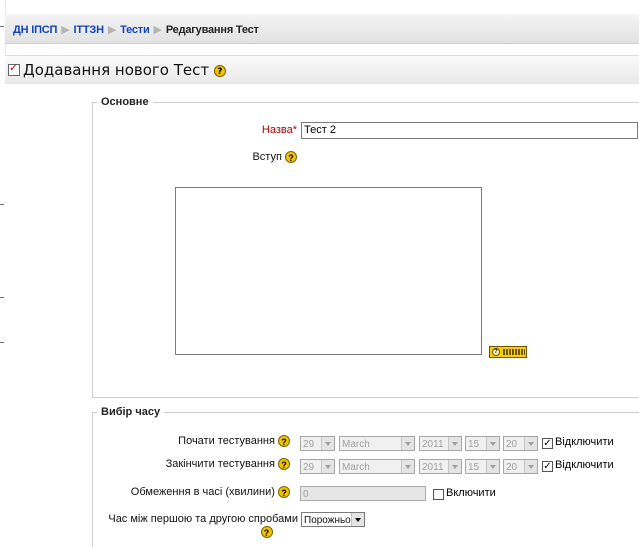 This screenshot has width=639, height=547. I want to click on open-hour-select: 15, so click(482, 443).